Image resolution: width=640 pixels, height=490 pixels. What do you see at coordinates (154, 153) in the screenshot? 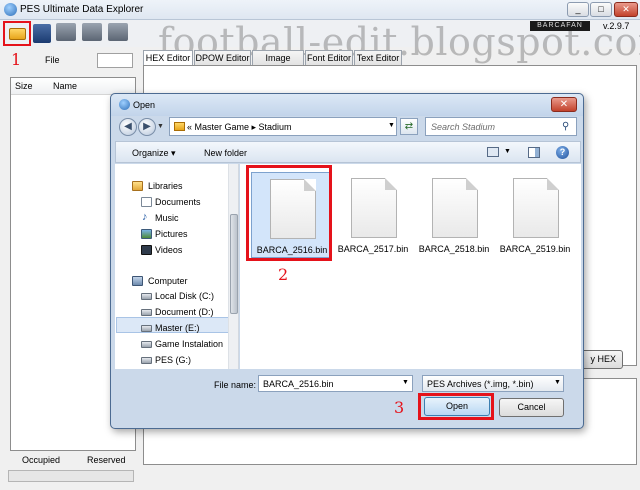
I see `organize-button: Organize ▾` at bounding box center [154, 153].